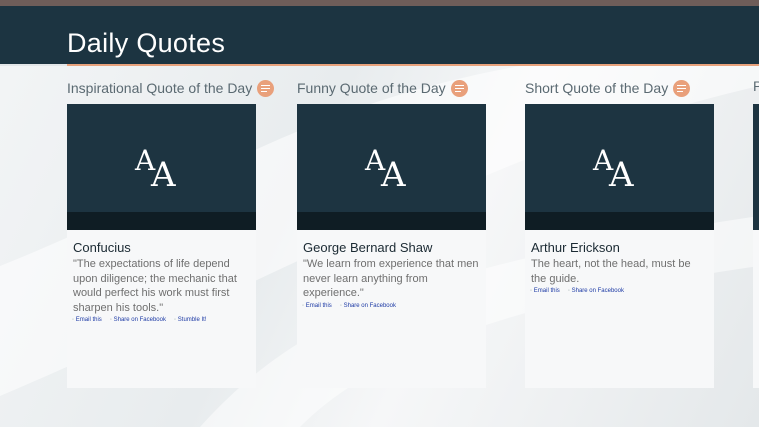 Image resolution: width=759 pixels, height=427 pixels. I want to click on app-header: Daily Quotes, so click(379, 35).